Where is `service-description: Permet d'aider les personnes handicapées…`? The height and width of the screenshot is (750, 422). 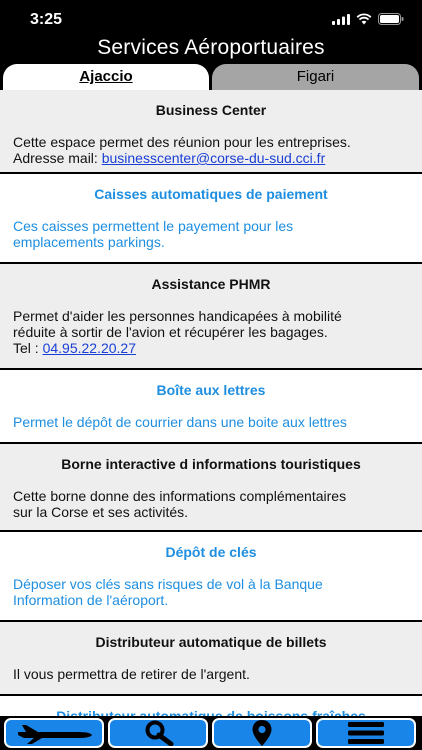
service-description: Permet d'aider les personnes handicapées… is located at coordinates (211, 328).